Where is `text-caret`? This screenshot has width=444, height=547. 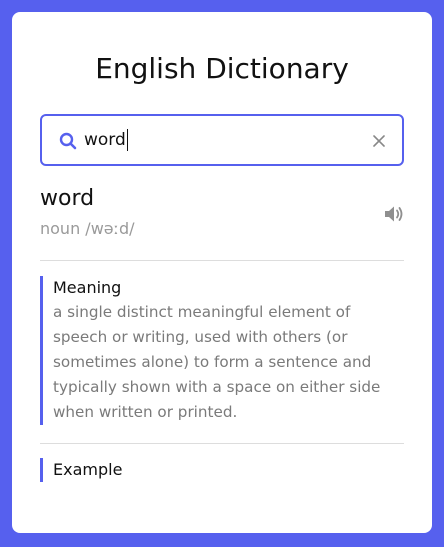 text-caret is located at coordinates (127, 140).